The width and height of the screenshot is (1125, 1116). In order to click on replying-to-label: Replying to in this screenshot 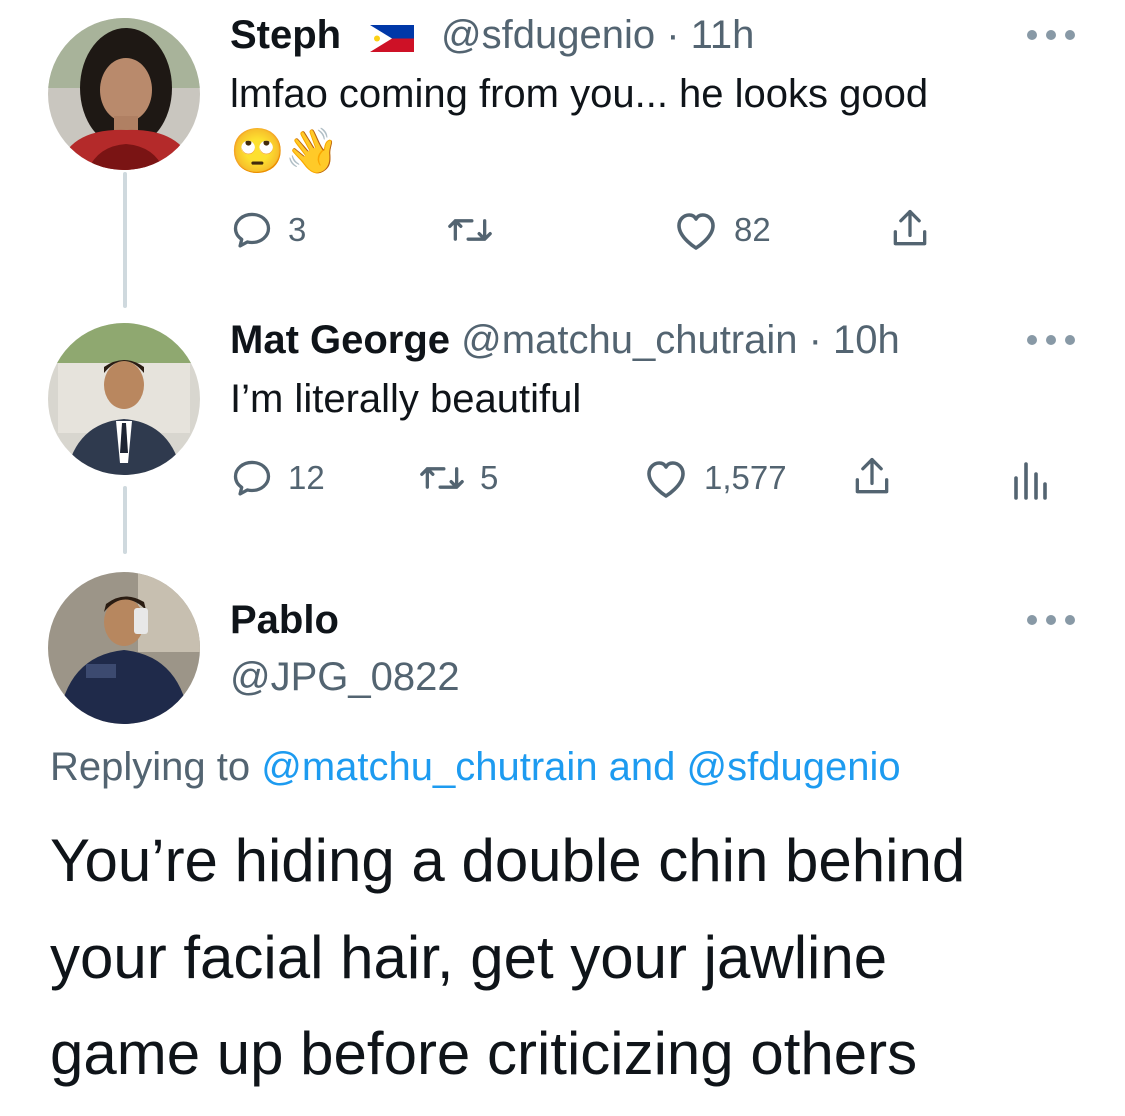, I will do `click(156, 767)`.